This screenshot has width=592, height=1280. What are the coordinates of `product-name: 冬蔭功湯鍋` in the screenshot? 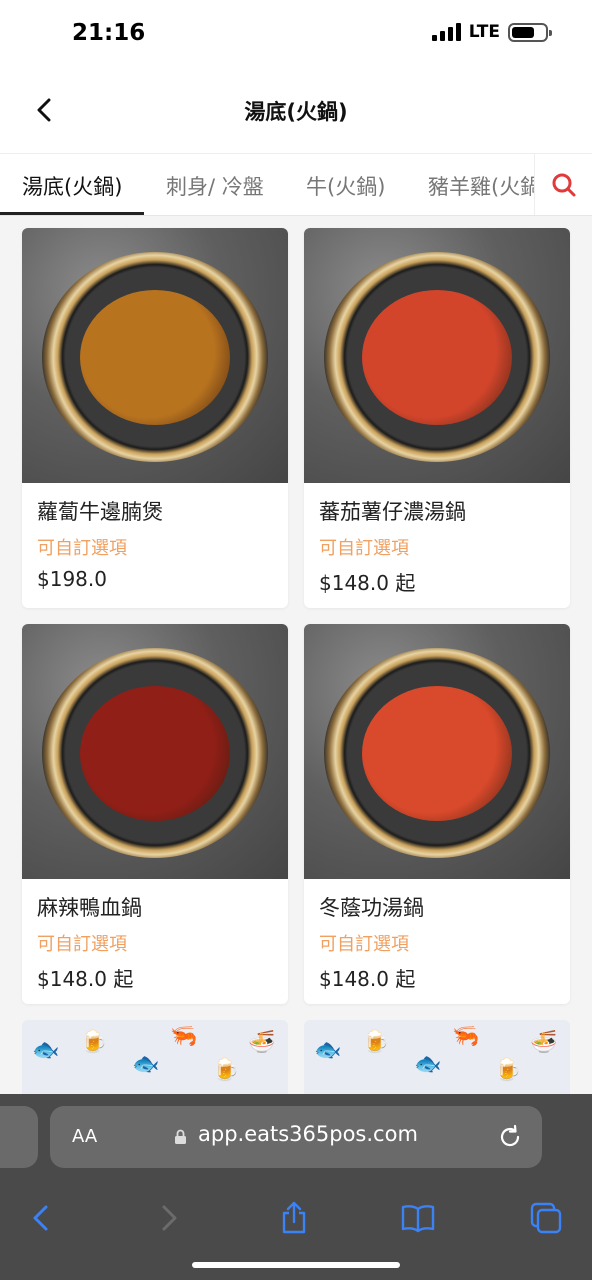 It's located at (371, 908).